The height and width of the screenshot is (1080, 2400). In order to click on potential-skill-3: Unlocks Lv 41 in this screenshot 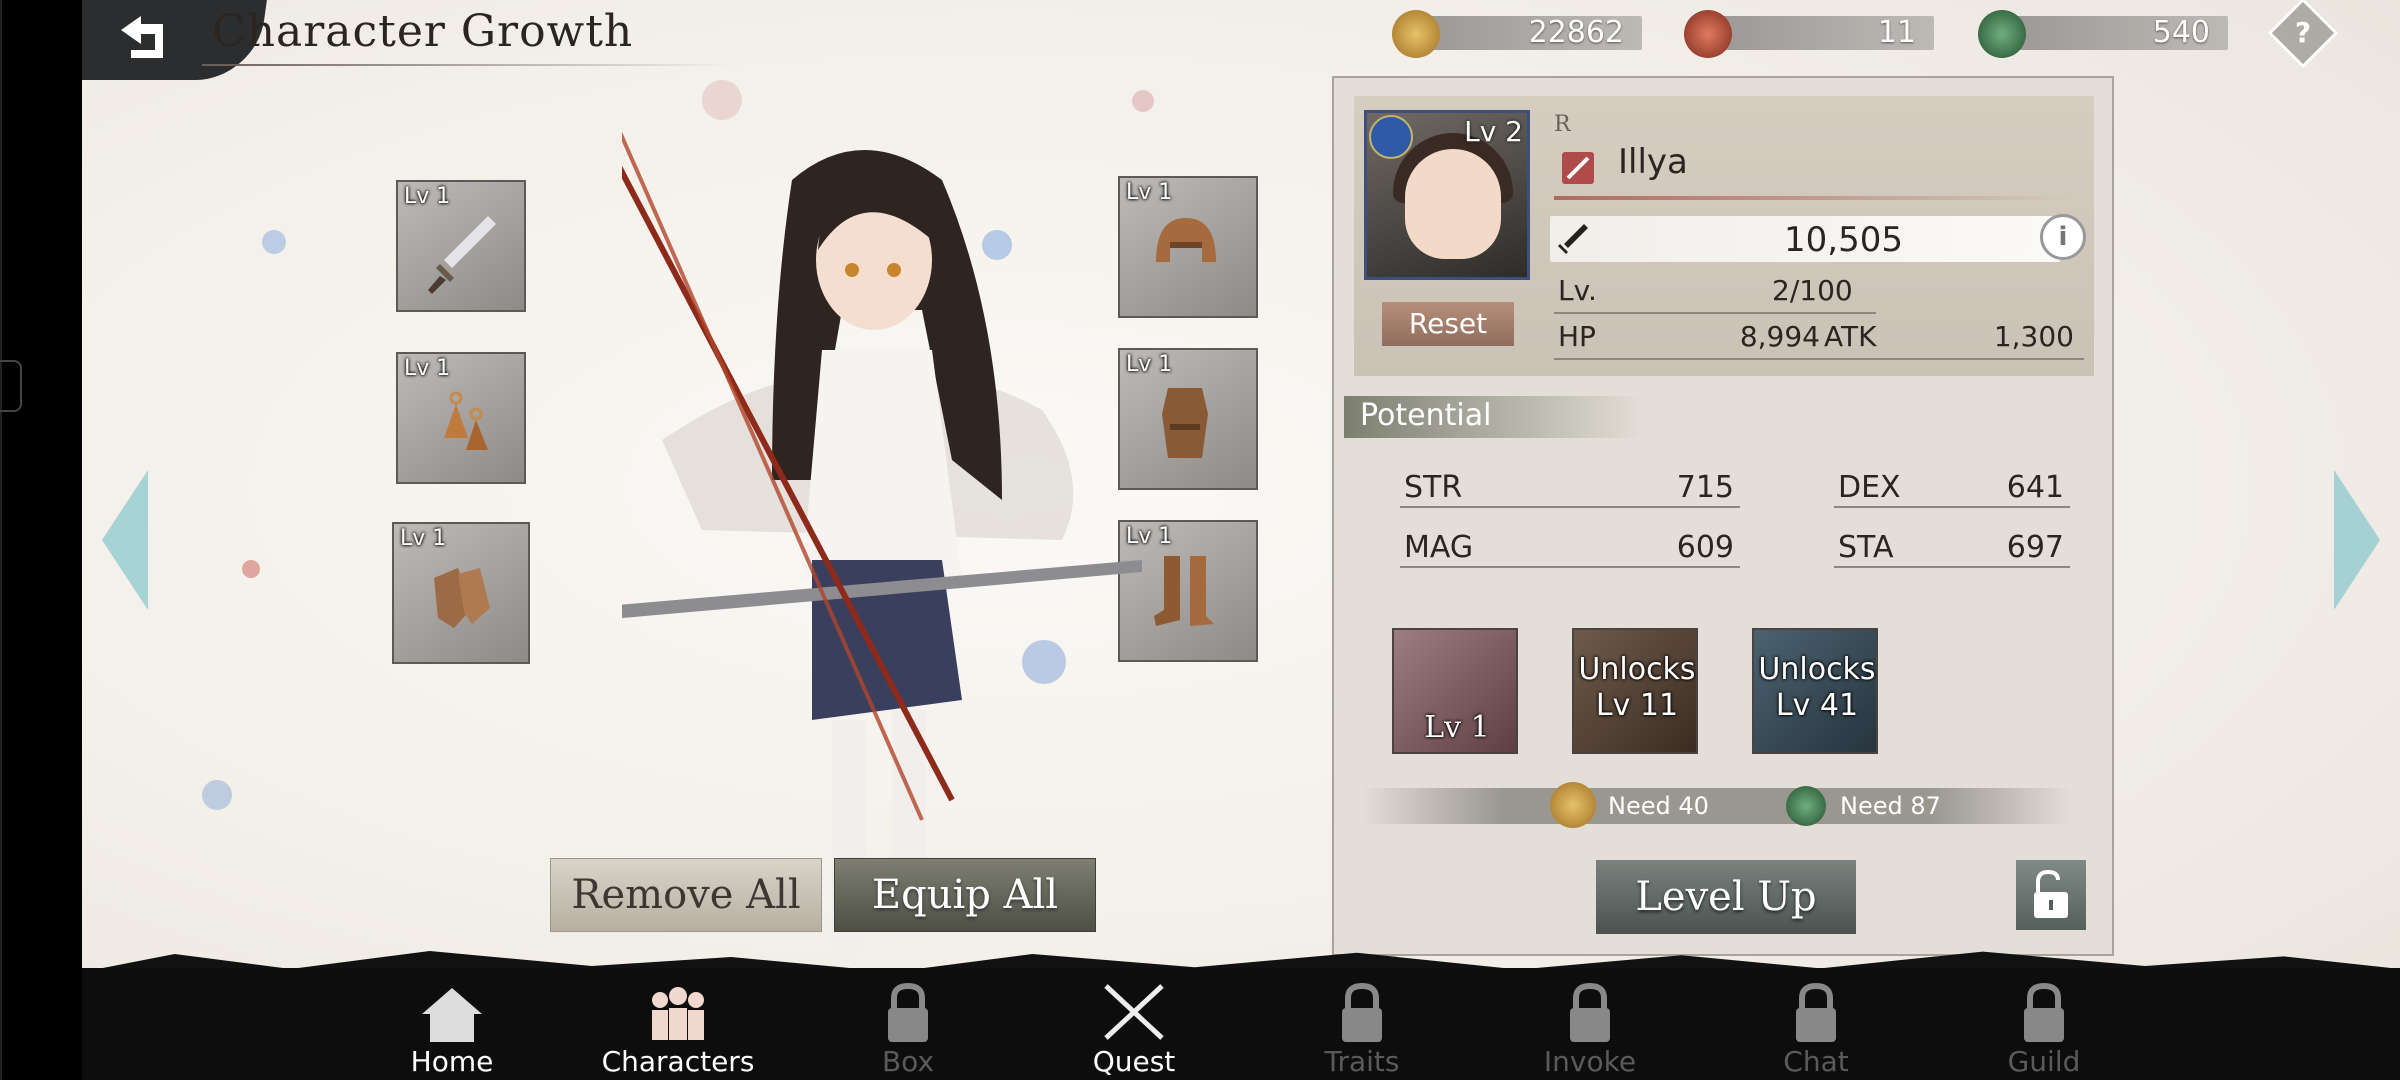, I will do `click(1815, 691)`.